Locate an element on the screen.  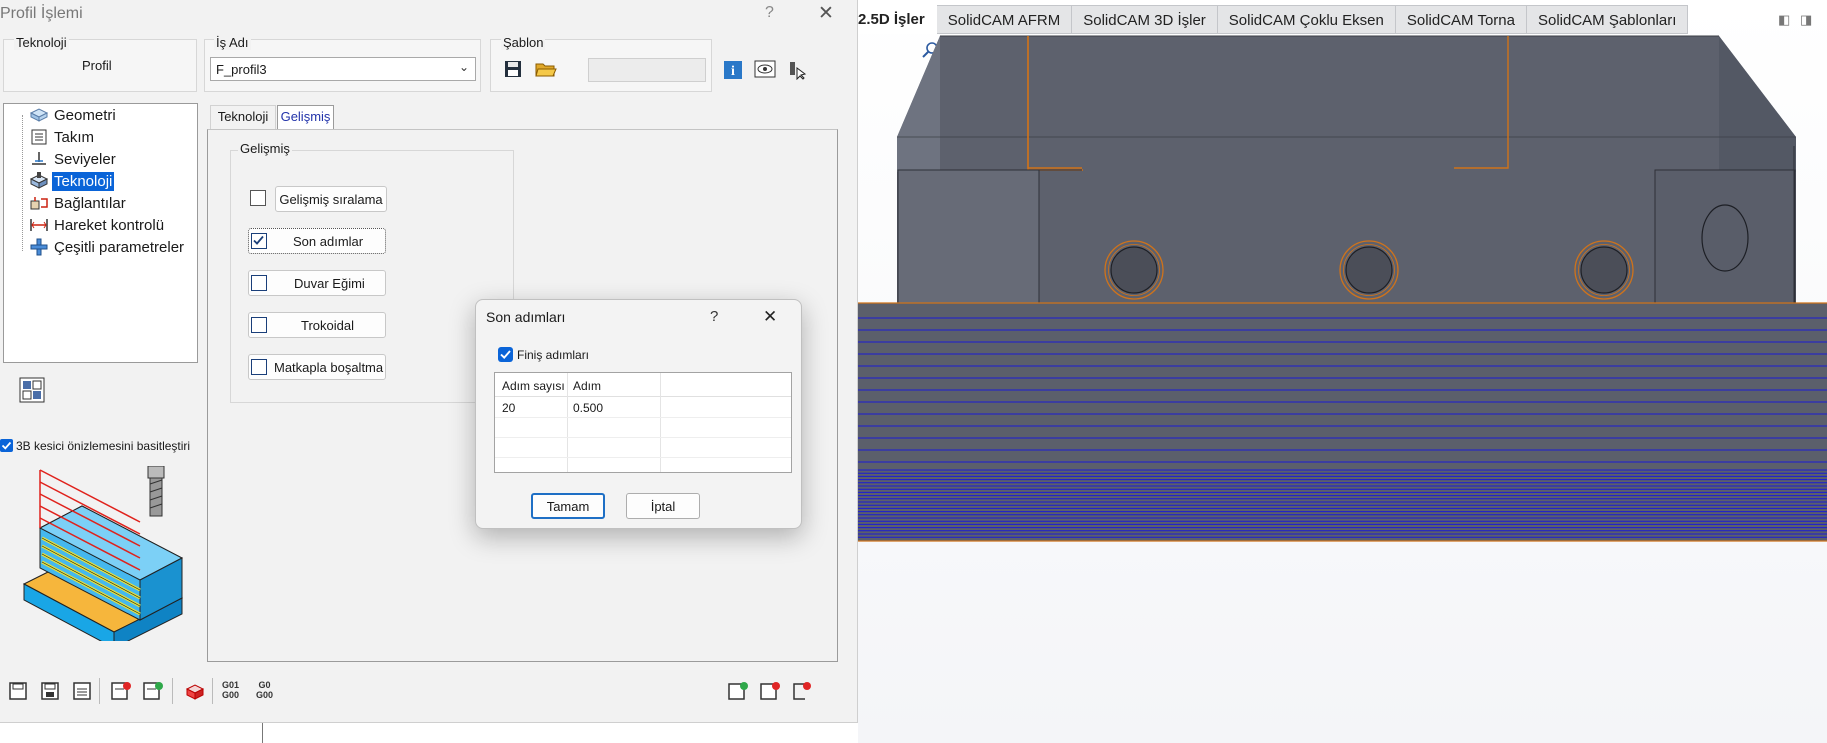
save-add-icon is located at coordinates (153, 691).